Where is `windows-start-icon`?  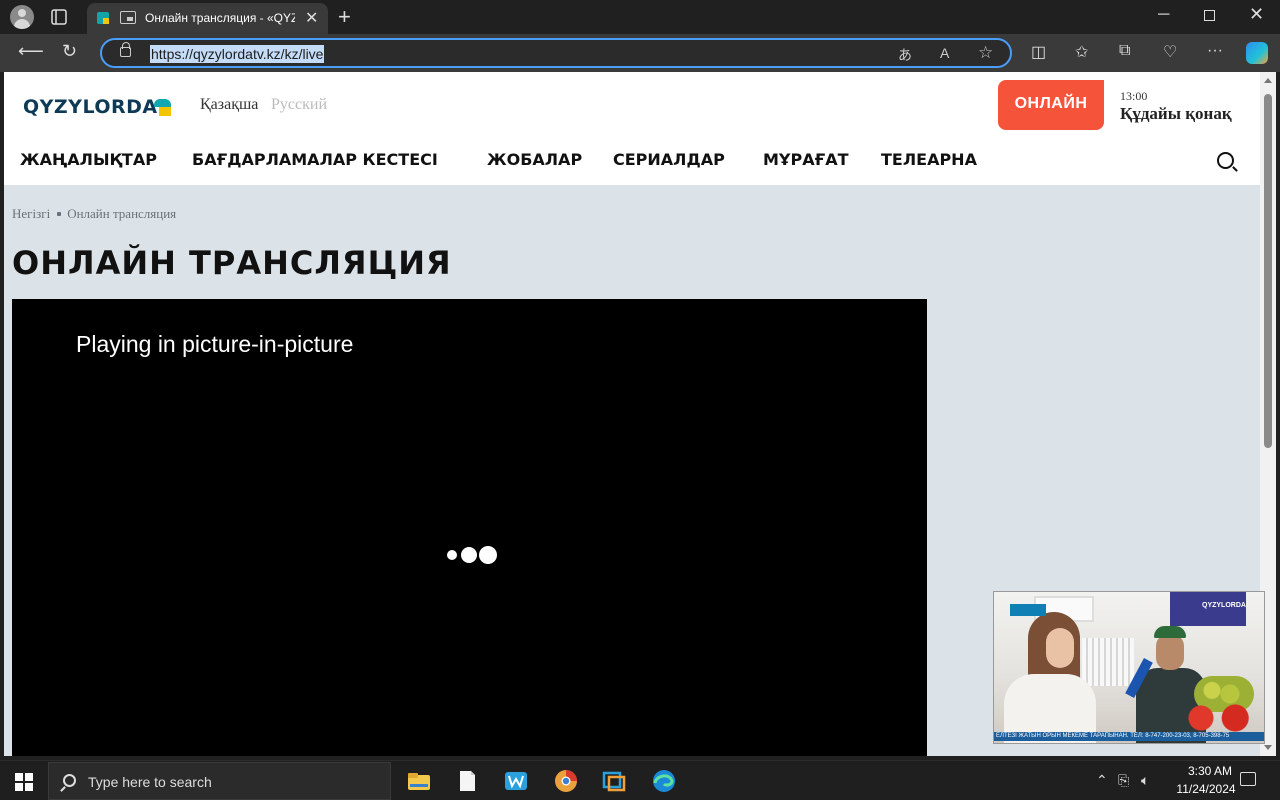
windows-start-icon is located at coordinates (24, 782).